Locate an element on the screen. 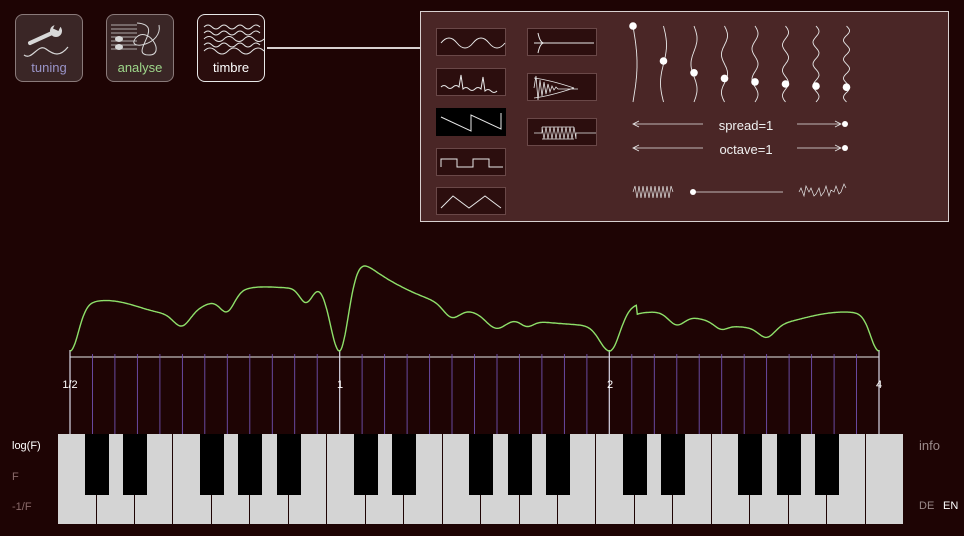 The image size is (964, 536). language-en: EN is located at coordinates (950, 506).